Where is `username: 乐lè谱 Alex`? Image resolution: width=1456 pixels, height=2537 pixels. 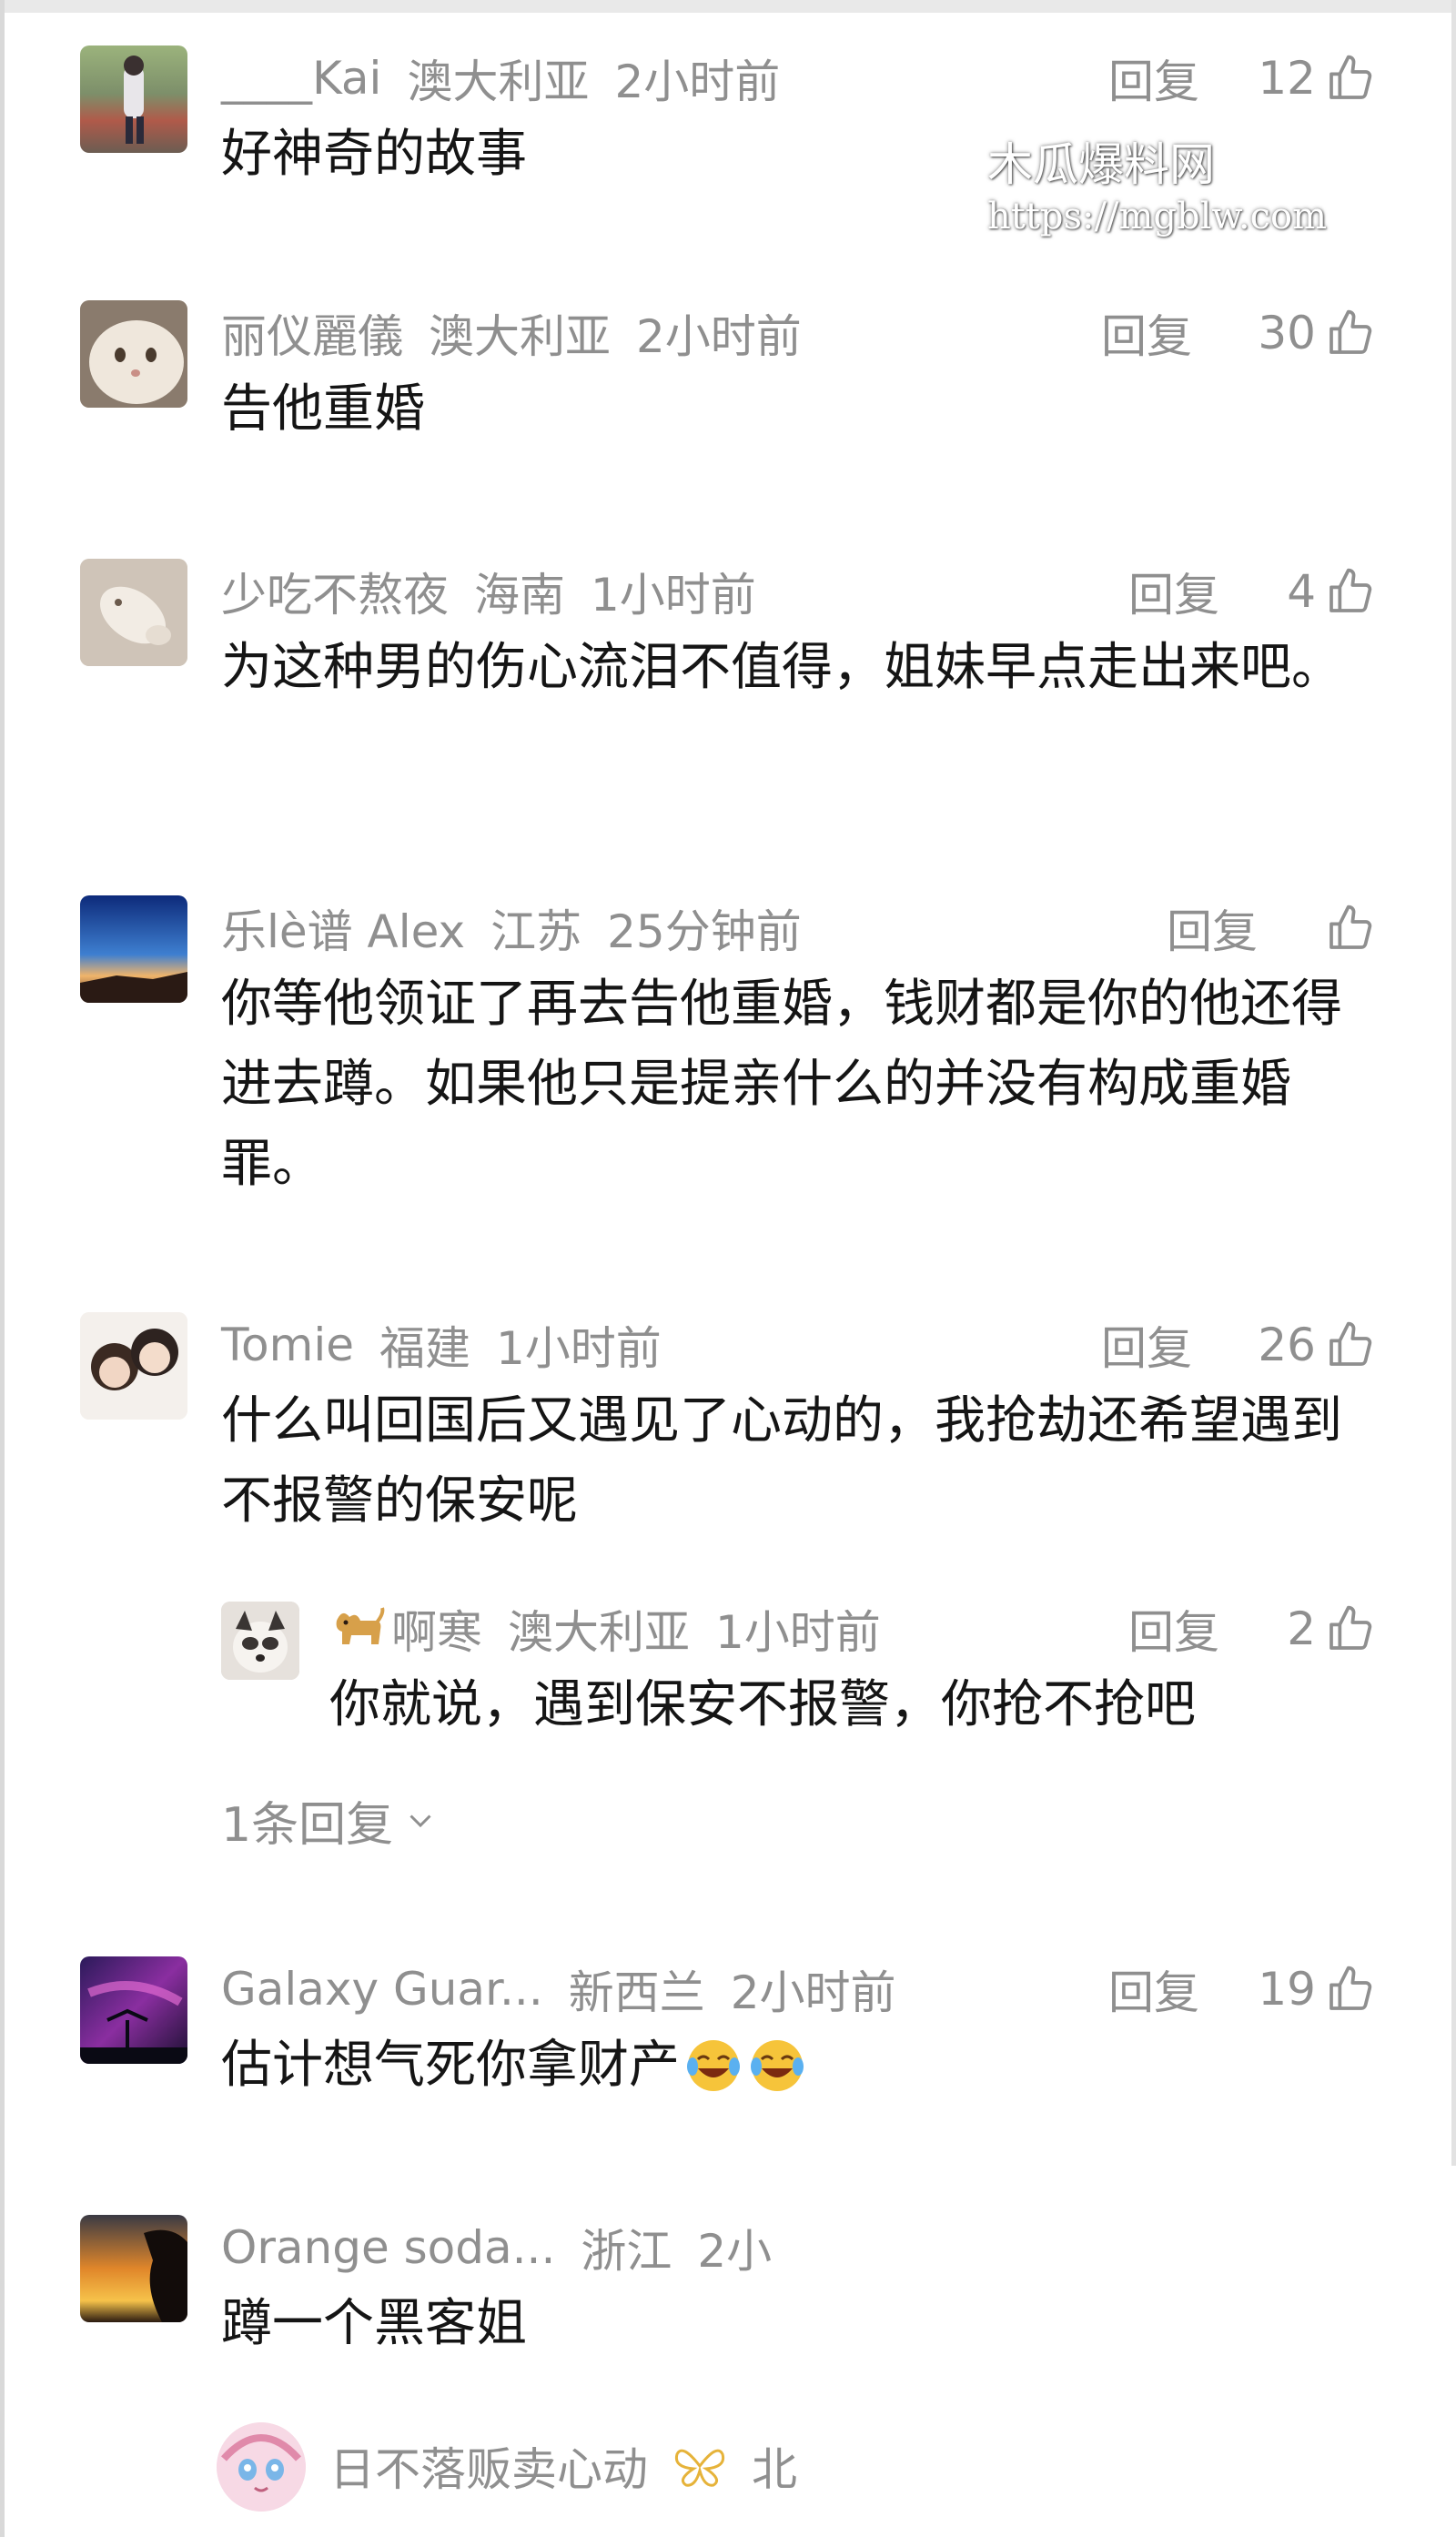 username: 乐lè谱 Alex is located at coordinates (343, 928).